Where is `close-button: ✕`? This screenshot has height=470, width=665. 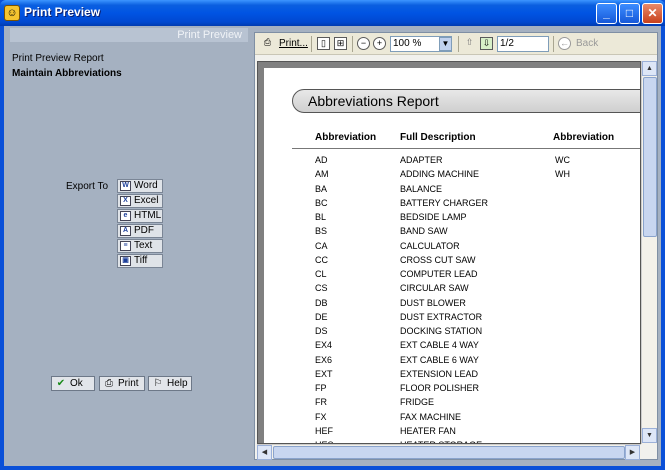 close-button: ✕ is located at coordinates (652, 13).